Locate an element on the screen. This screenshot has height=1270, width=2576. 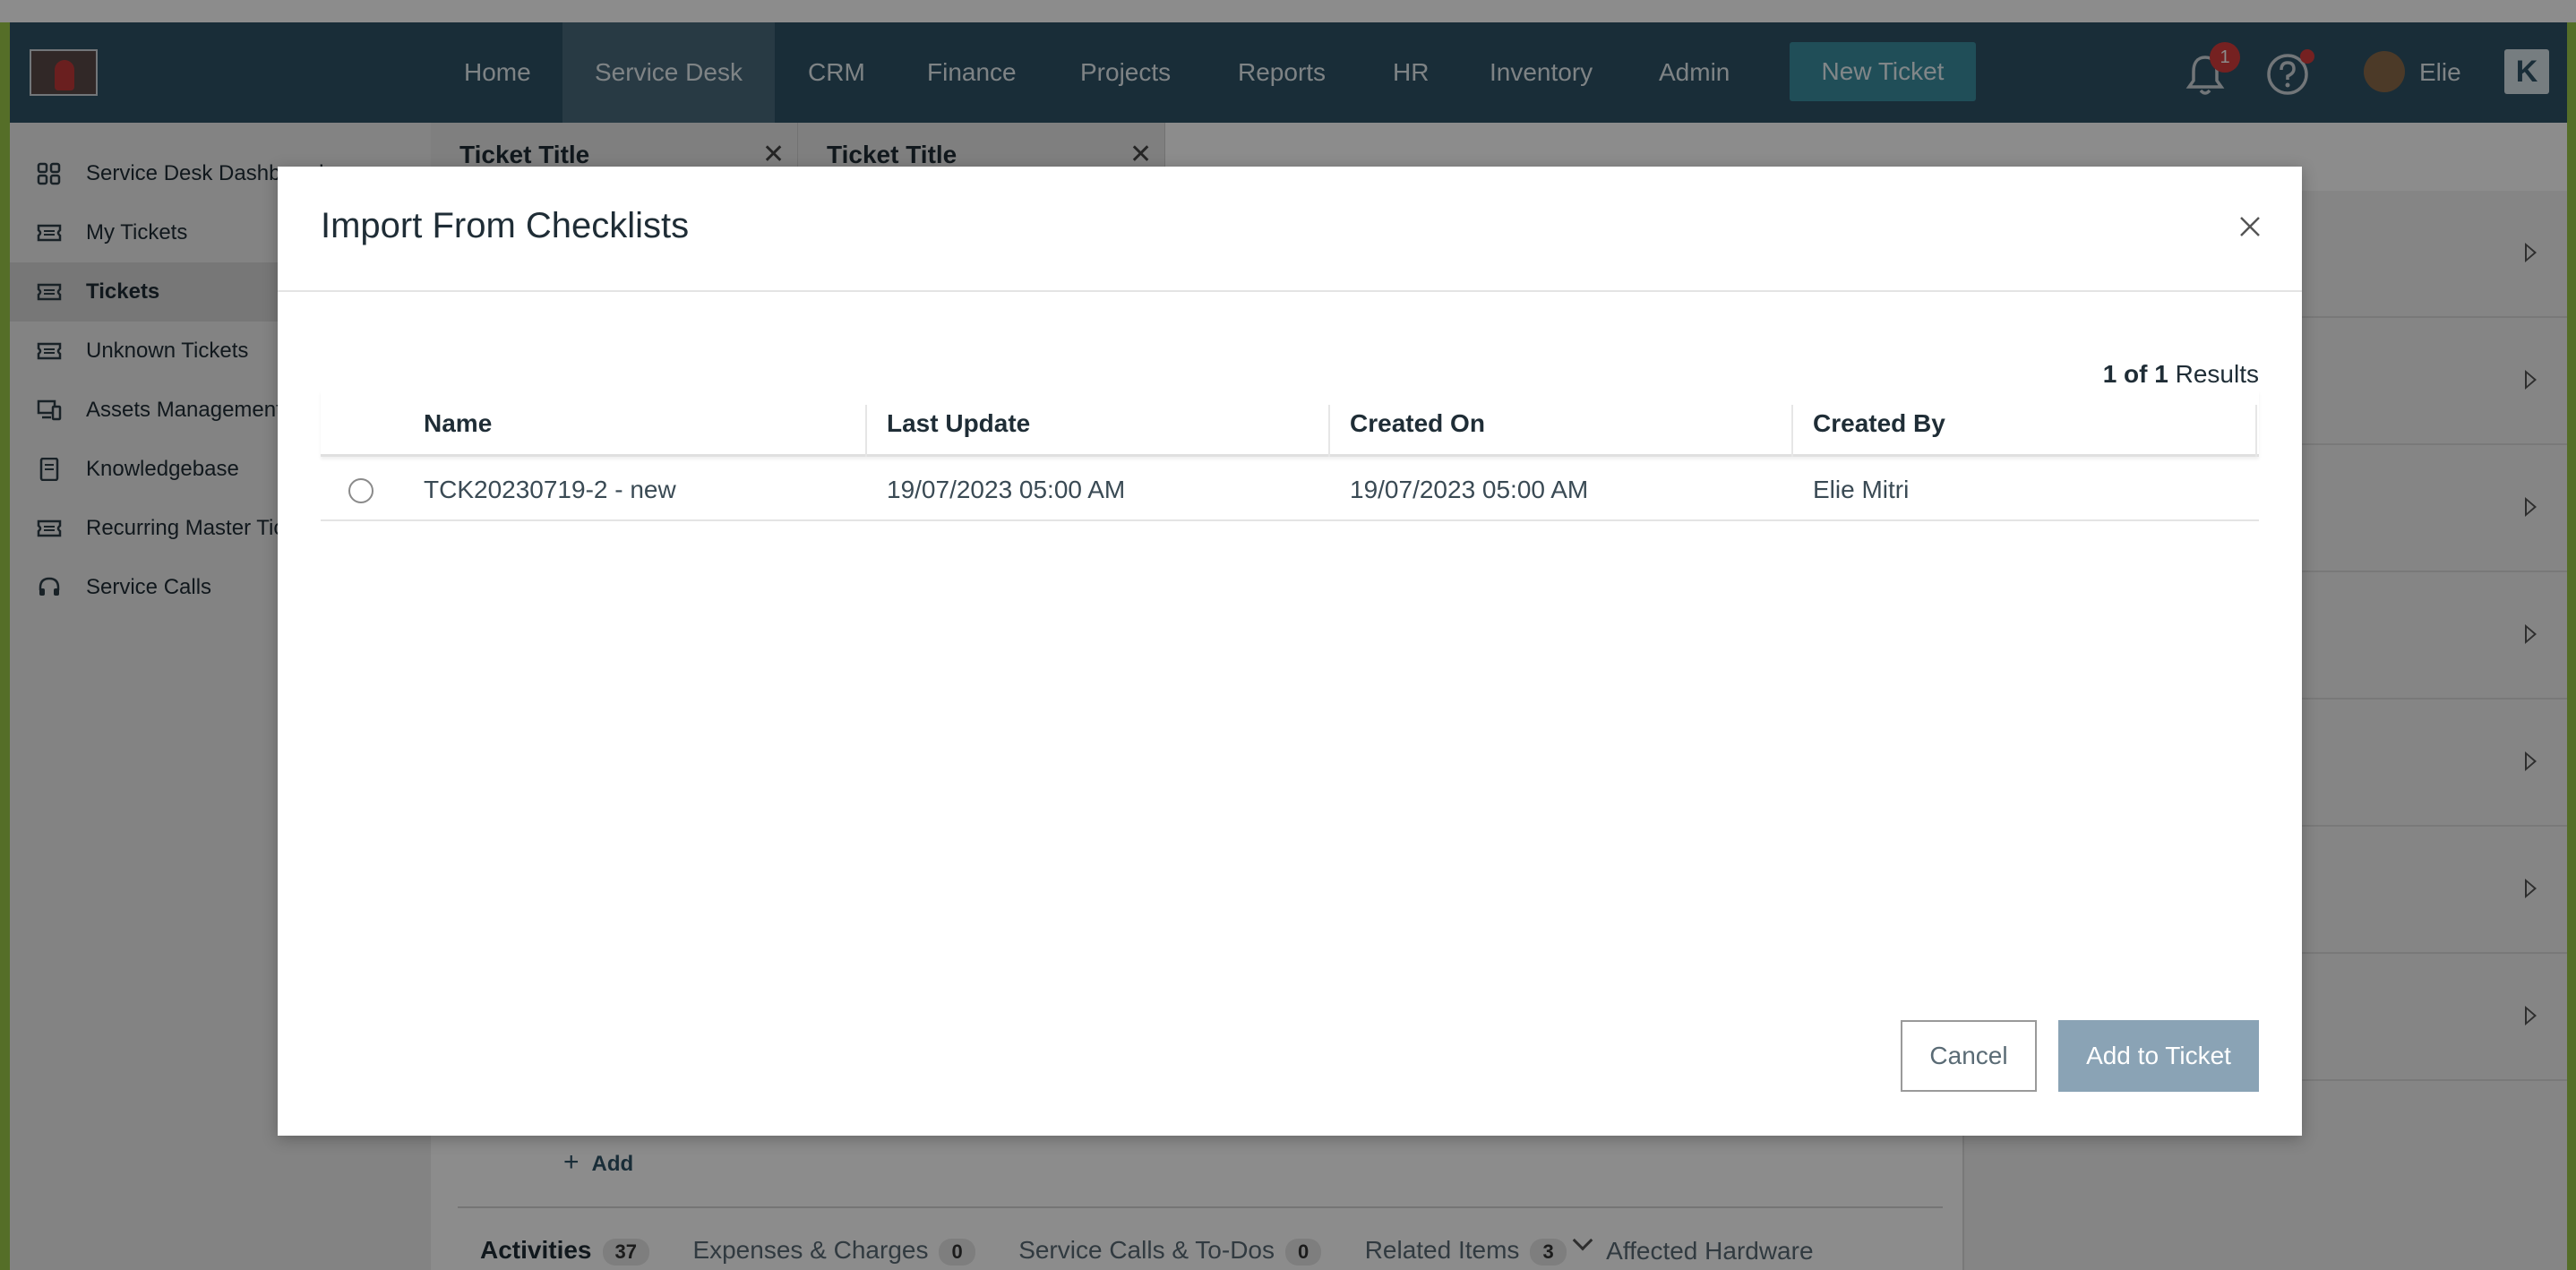
results-total: 1 is located at coordinates (2161, 374).